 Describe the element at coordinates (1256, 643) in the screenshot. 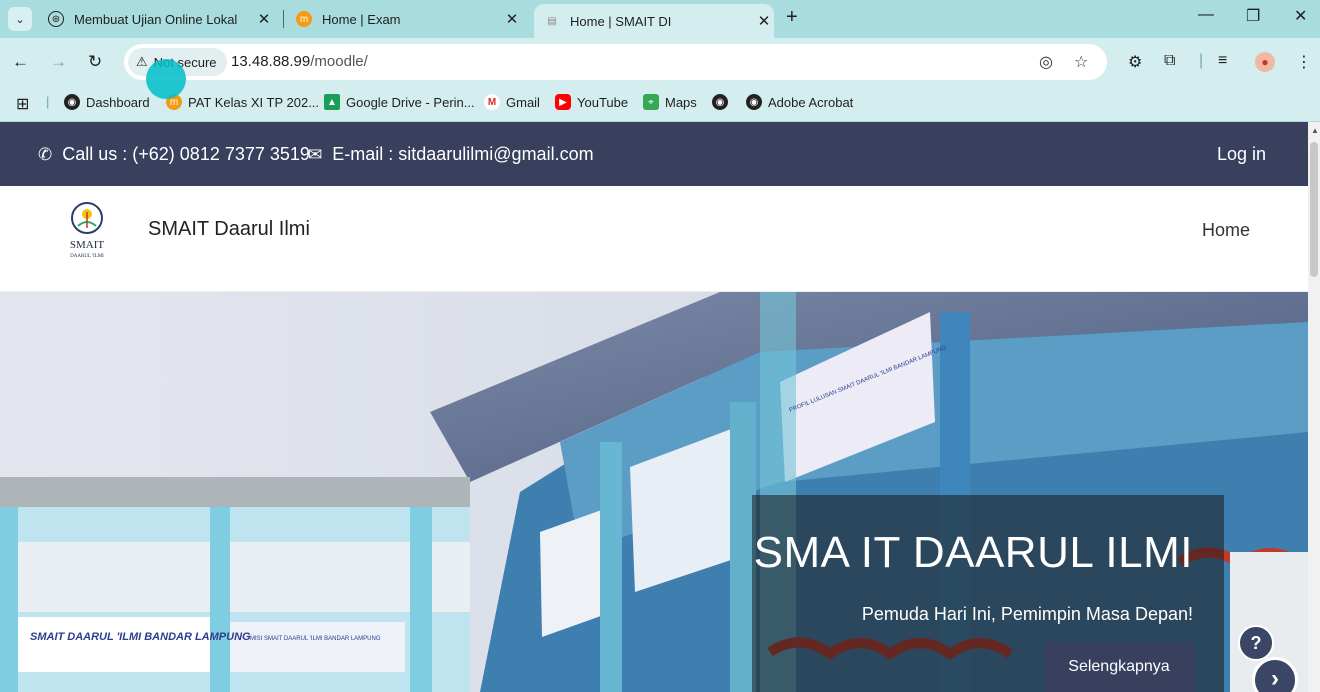

I see `help-button: ?` at that location.